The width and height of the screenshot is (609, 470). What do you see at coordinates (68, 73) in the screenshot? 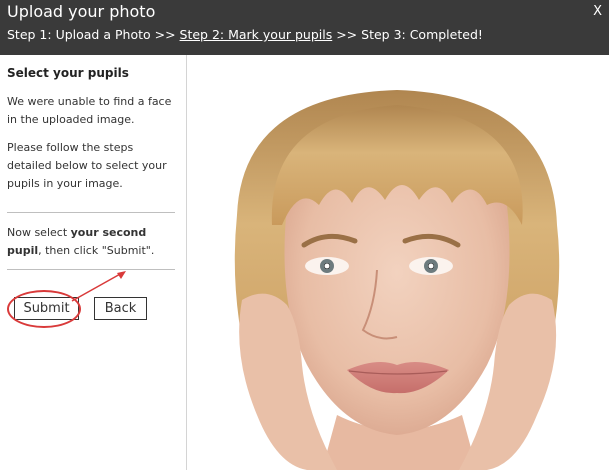
I see `sidebar-title: Select your pupils` at bounding box center [68, 73].